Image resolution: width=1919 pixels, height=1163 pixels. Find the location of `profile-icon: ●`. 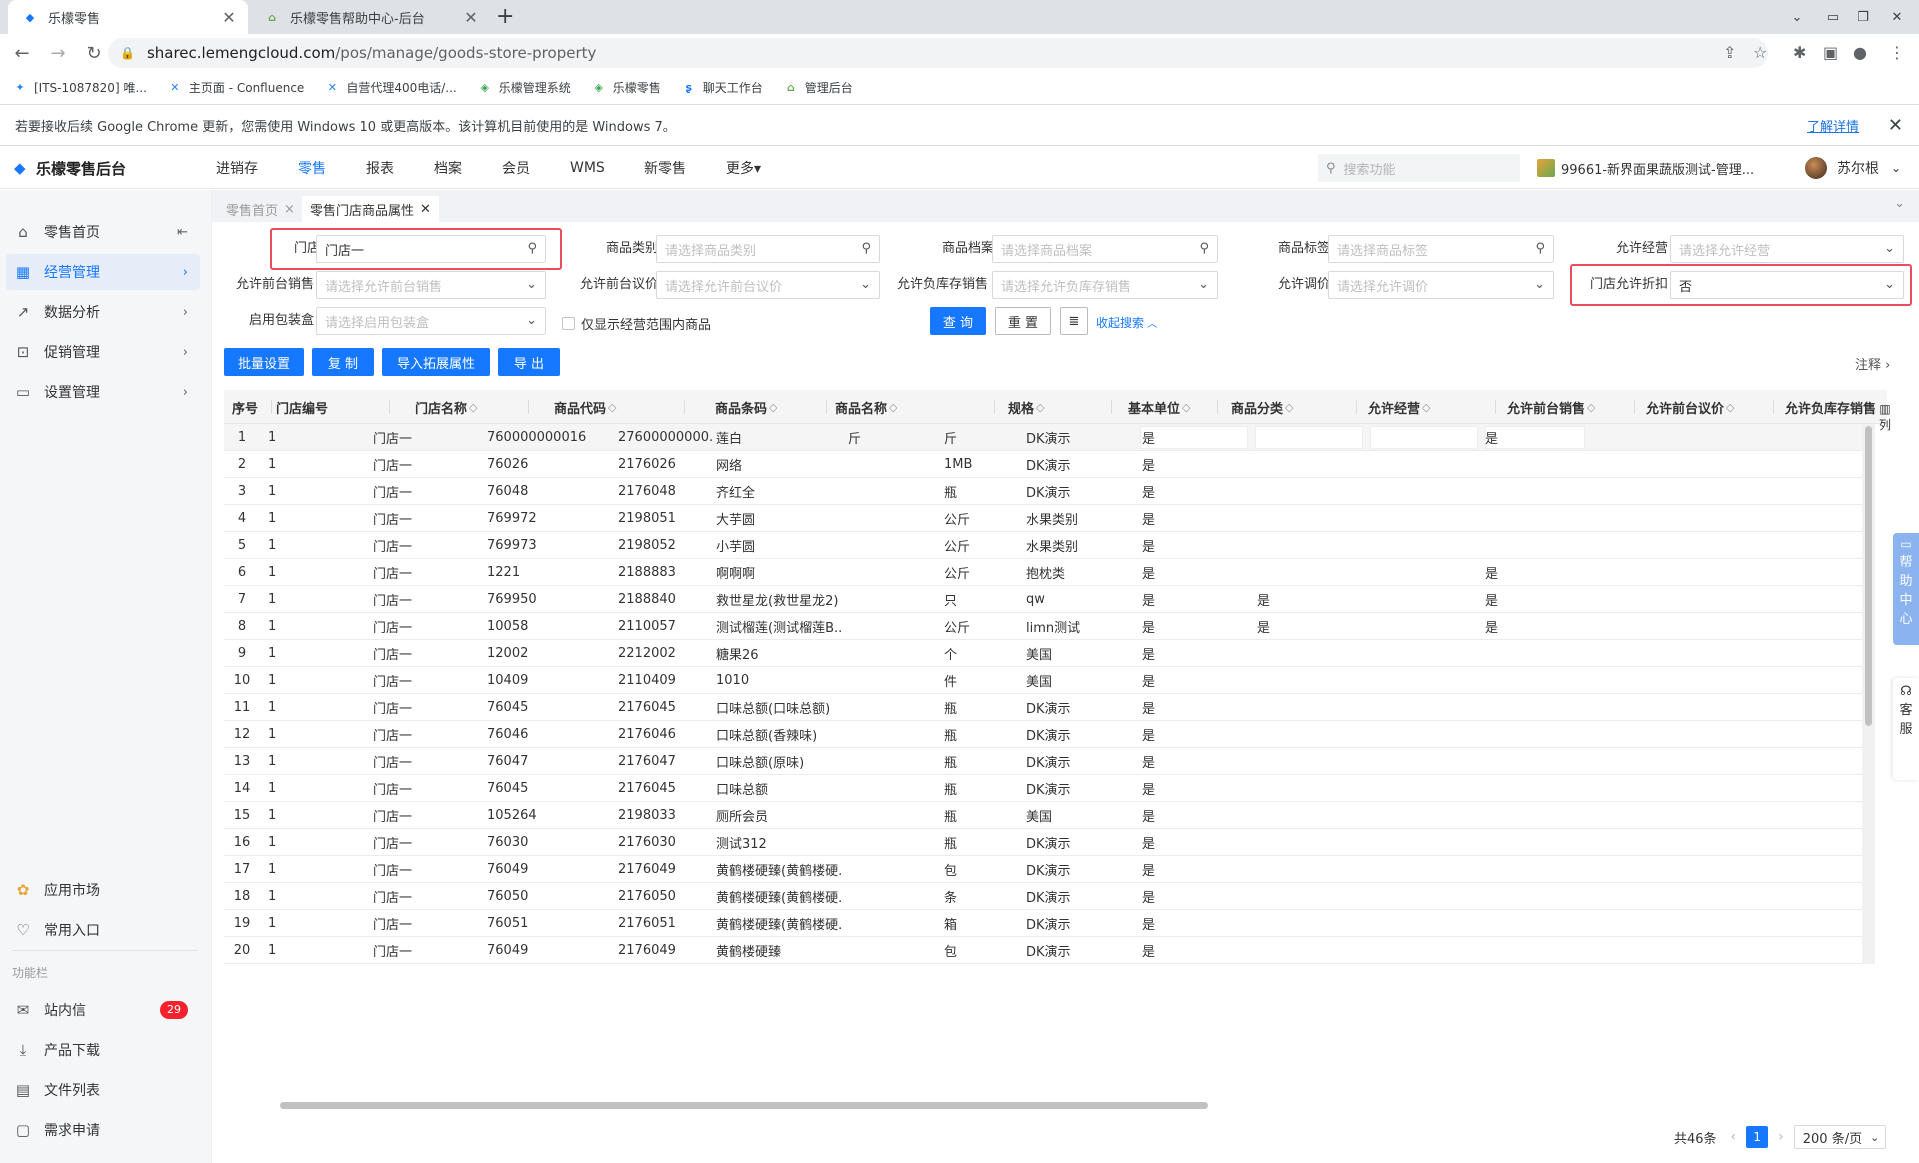

profile-icon: ● is located at coordinates (1860, 52).